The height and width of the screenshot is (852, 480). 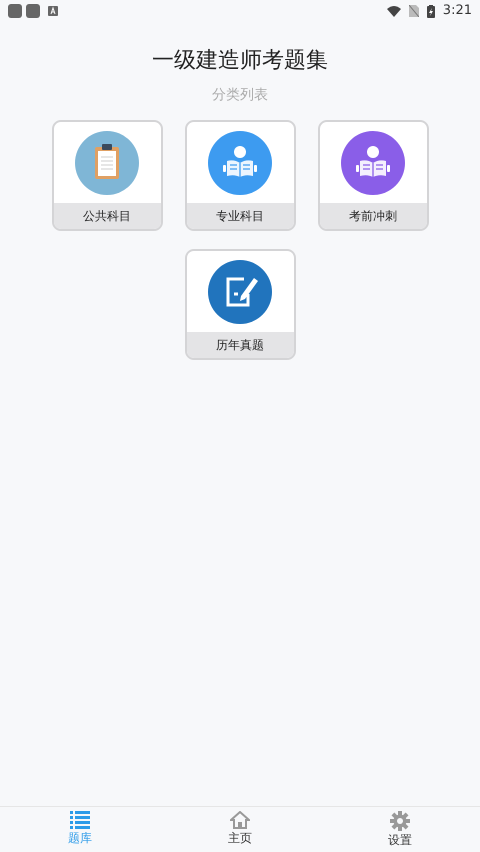 I want to click on tab-bar-item: 设置, so click(x=400, y=829).